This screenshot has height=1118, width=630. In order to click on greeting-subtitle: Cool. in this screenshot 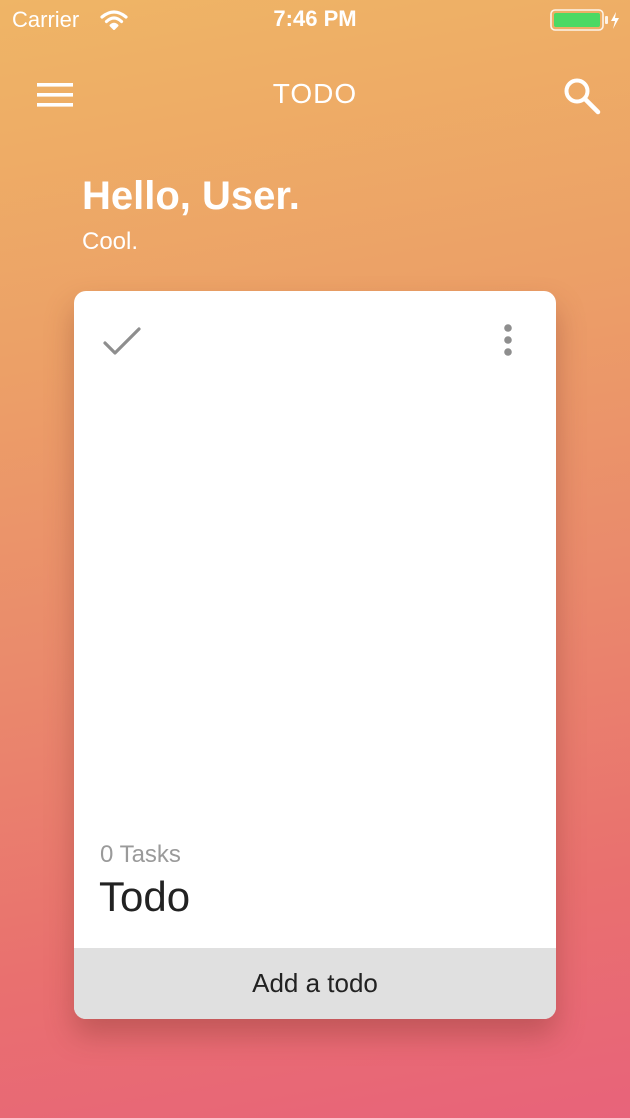, I will do `click(110, 241)`.